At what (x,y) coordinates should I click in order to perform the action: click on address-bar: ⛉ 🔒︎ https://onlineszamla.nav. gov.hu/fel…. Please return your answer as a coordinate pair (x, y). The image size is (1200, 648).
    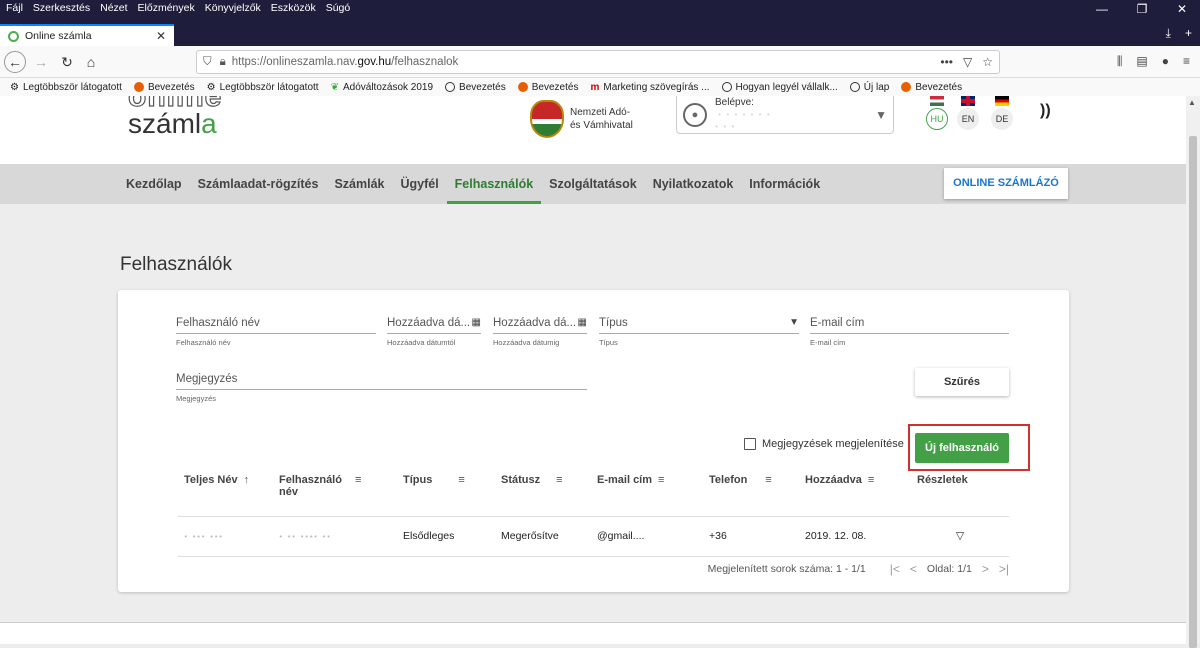
    Looking at the image, I should click on (598, 62).